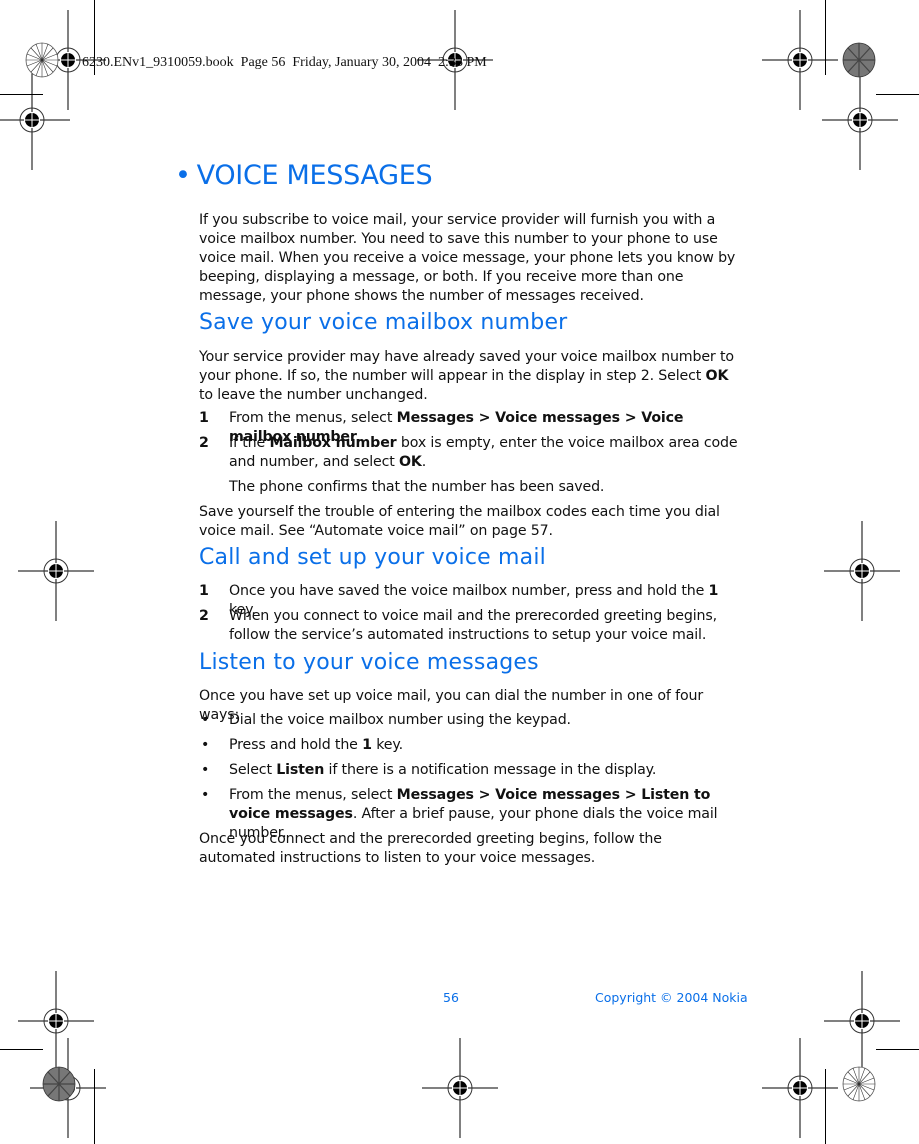 This screenshot has height=1144, width=919. I want to click on section-heading-call: Call and set up your voice mail, so click(372, 557).